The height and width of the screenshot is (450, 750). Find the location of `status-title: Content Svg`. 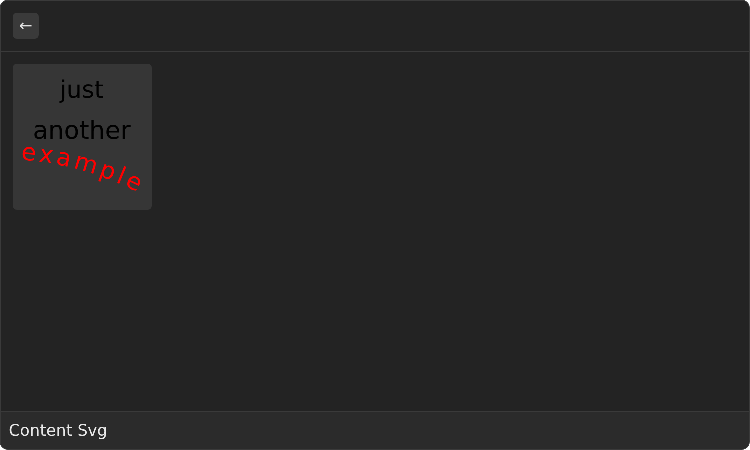

status-title: Content Svg is located at coordinates (58, 431).